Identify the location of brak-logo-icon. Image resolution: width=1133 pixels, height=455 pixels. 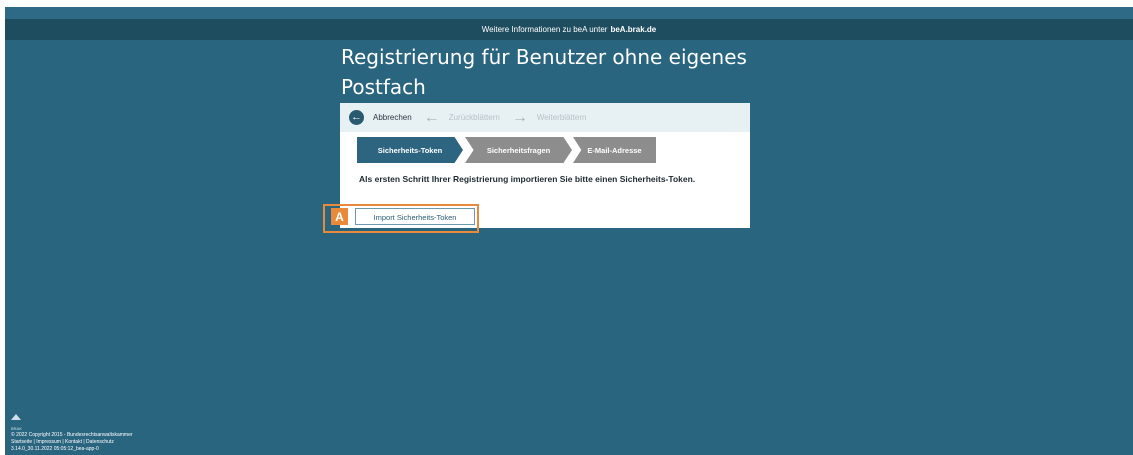
(16, 417).